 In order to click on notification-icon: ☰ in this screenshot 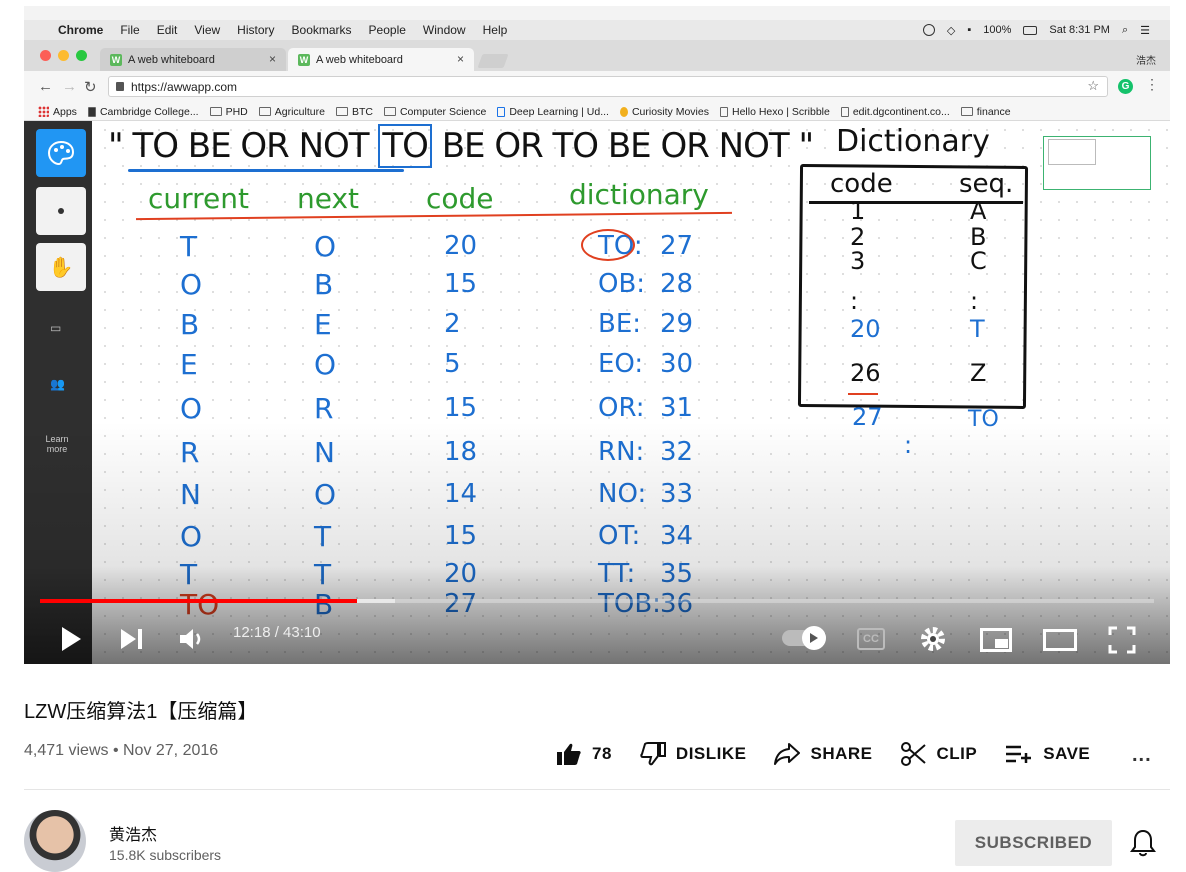, I will do `click(1145, 30)`.